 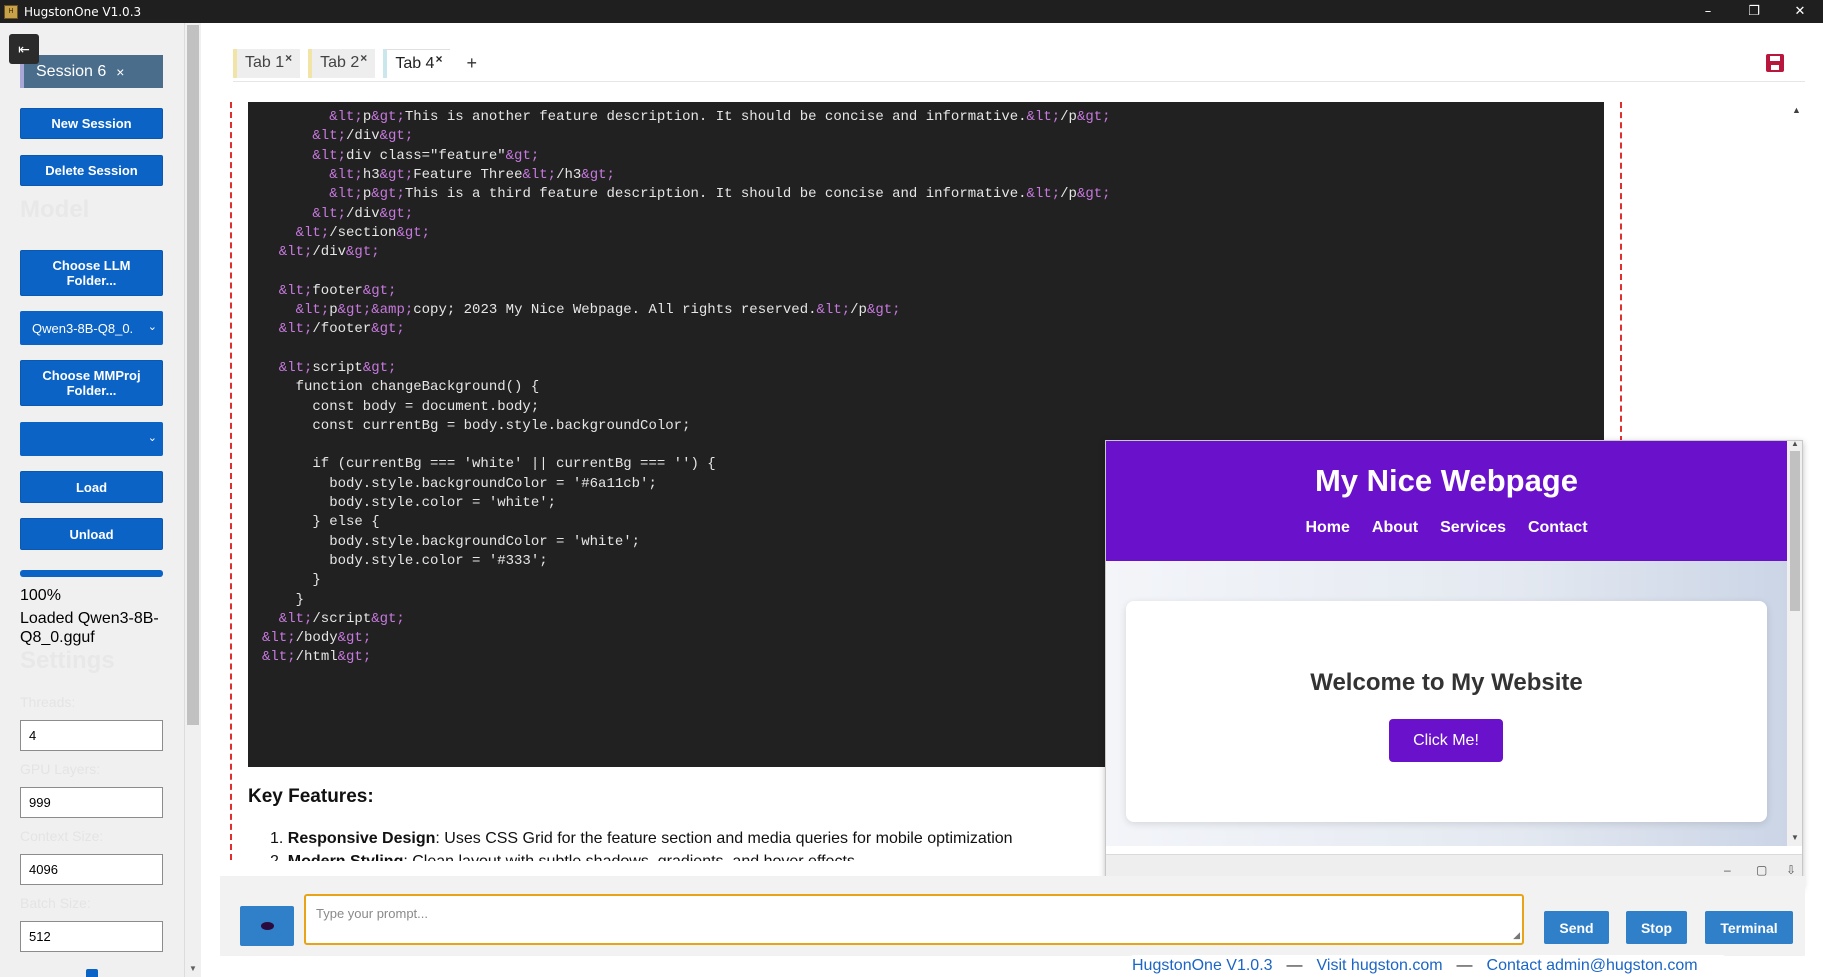 What do you see at coordinates (1395, 528) in the screenshot?
I see `preview-nav-about: About` at bounding box center [1395, 528].